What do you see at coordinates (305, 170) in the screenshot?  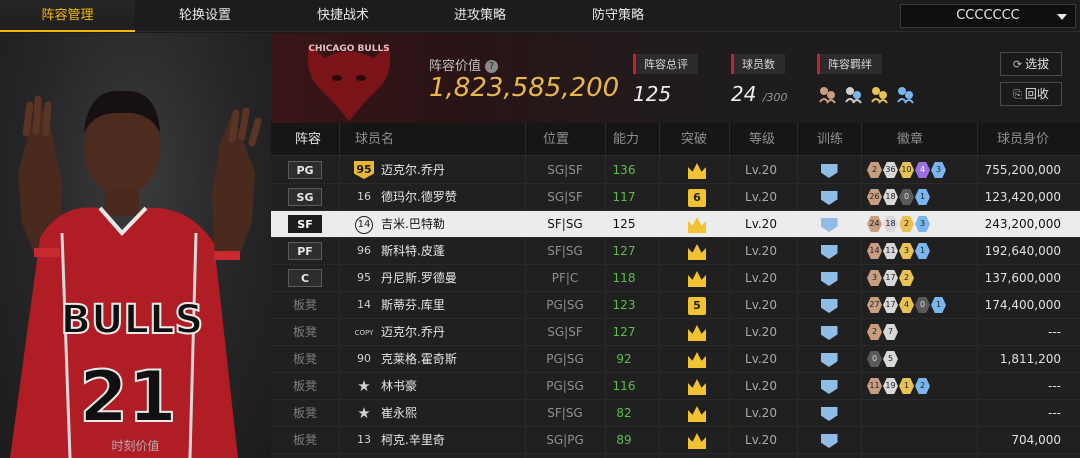 I see `position-slot: PG` at bounding box center [305, 170].